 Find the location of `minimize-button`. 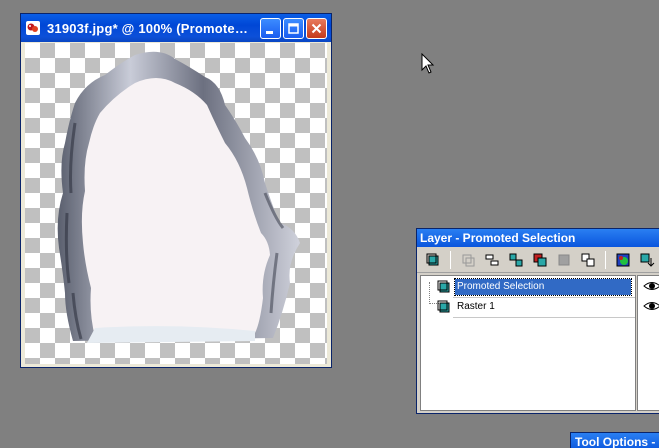

minimize-button is located at coordinates (270, 28).